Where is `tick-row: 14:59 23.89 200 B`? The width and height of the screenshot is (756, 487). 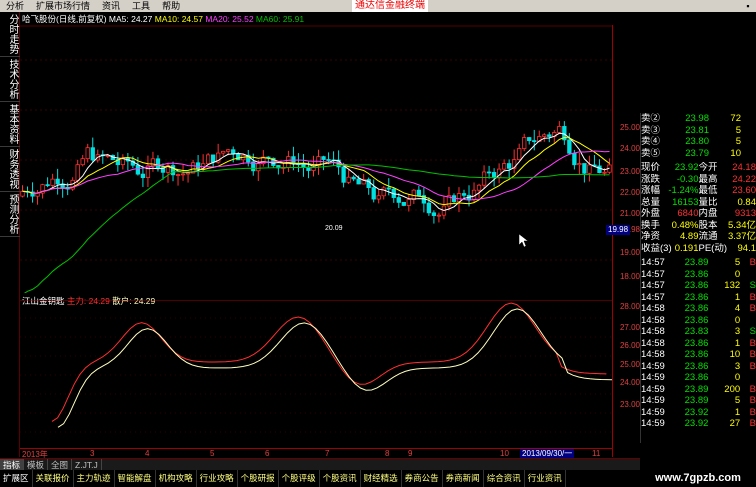 tick-row: 14:59 23.89 200 B is located at coordinates (698, 390).